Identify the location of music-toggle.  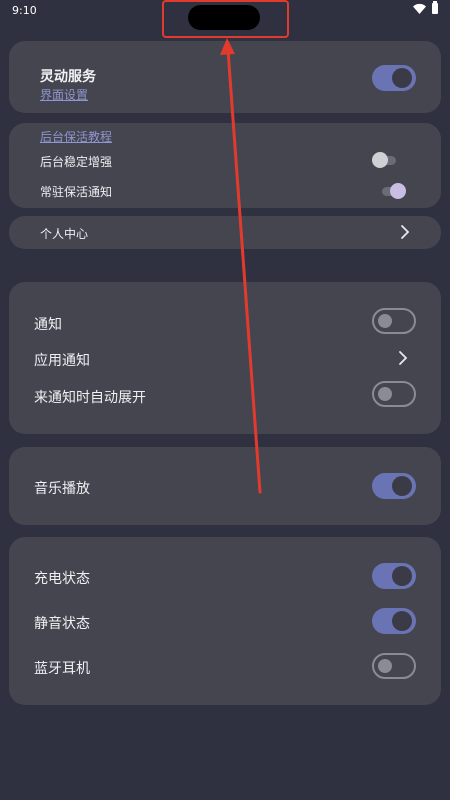
(394, 486).